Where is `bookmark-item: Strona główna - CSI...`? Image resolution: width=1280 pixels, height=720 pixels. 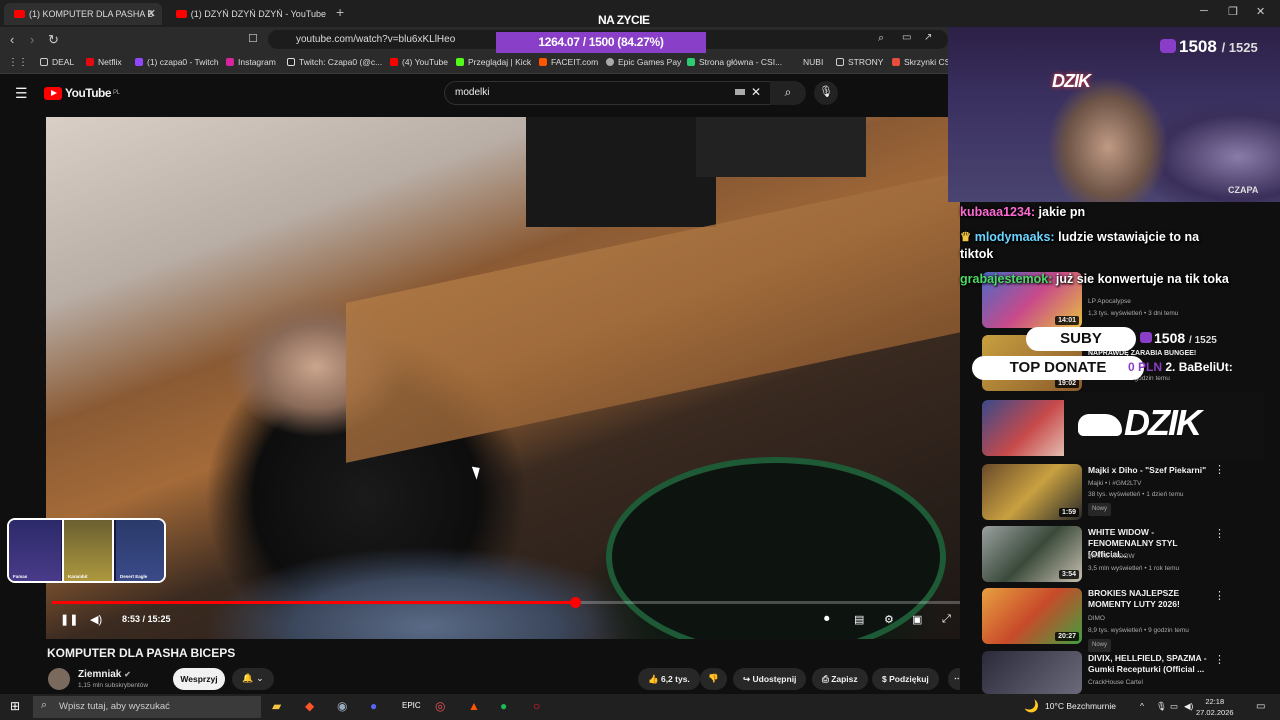 bookmark-item: Strona główna - CSI... is located at coordinates (734, 62).